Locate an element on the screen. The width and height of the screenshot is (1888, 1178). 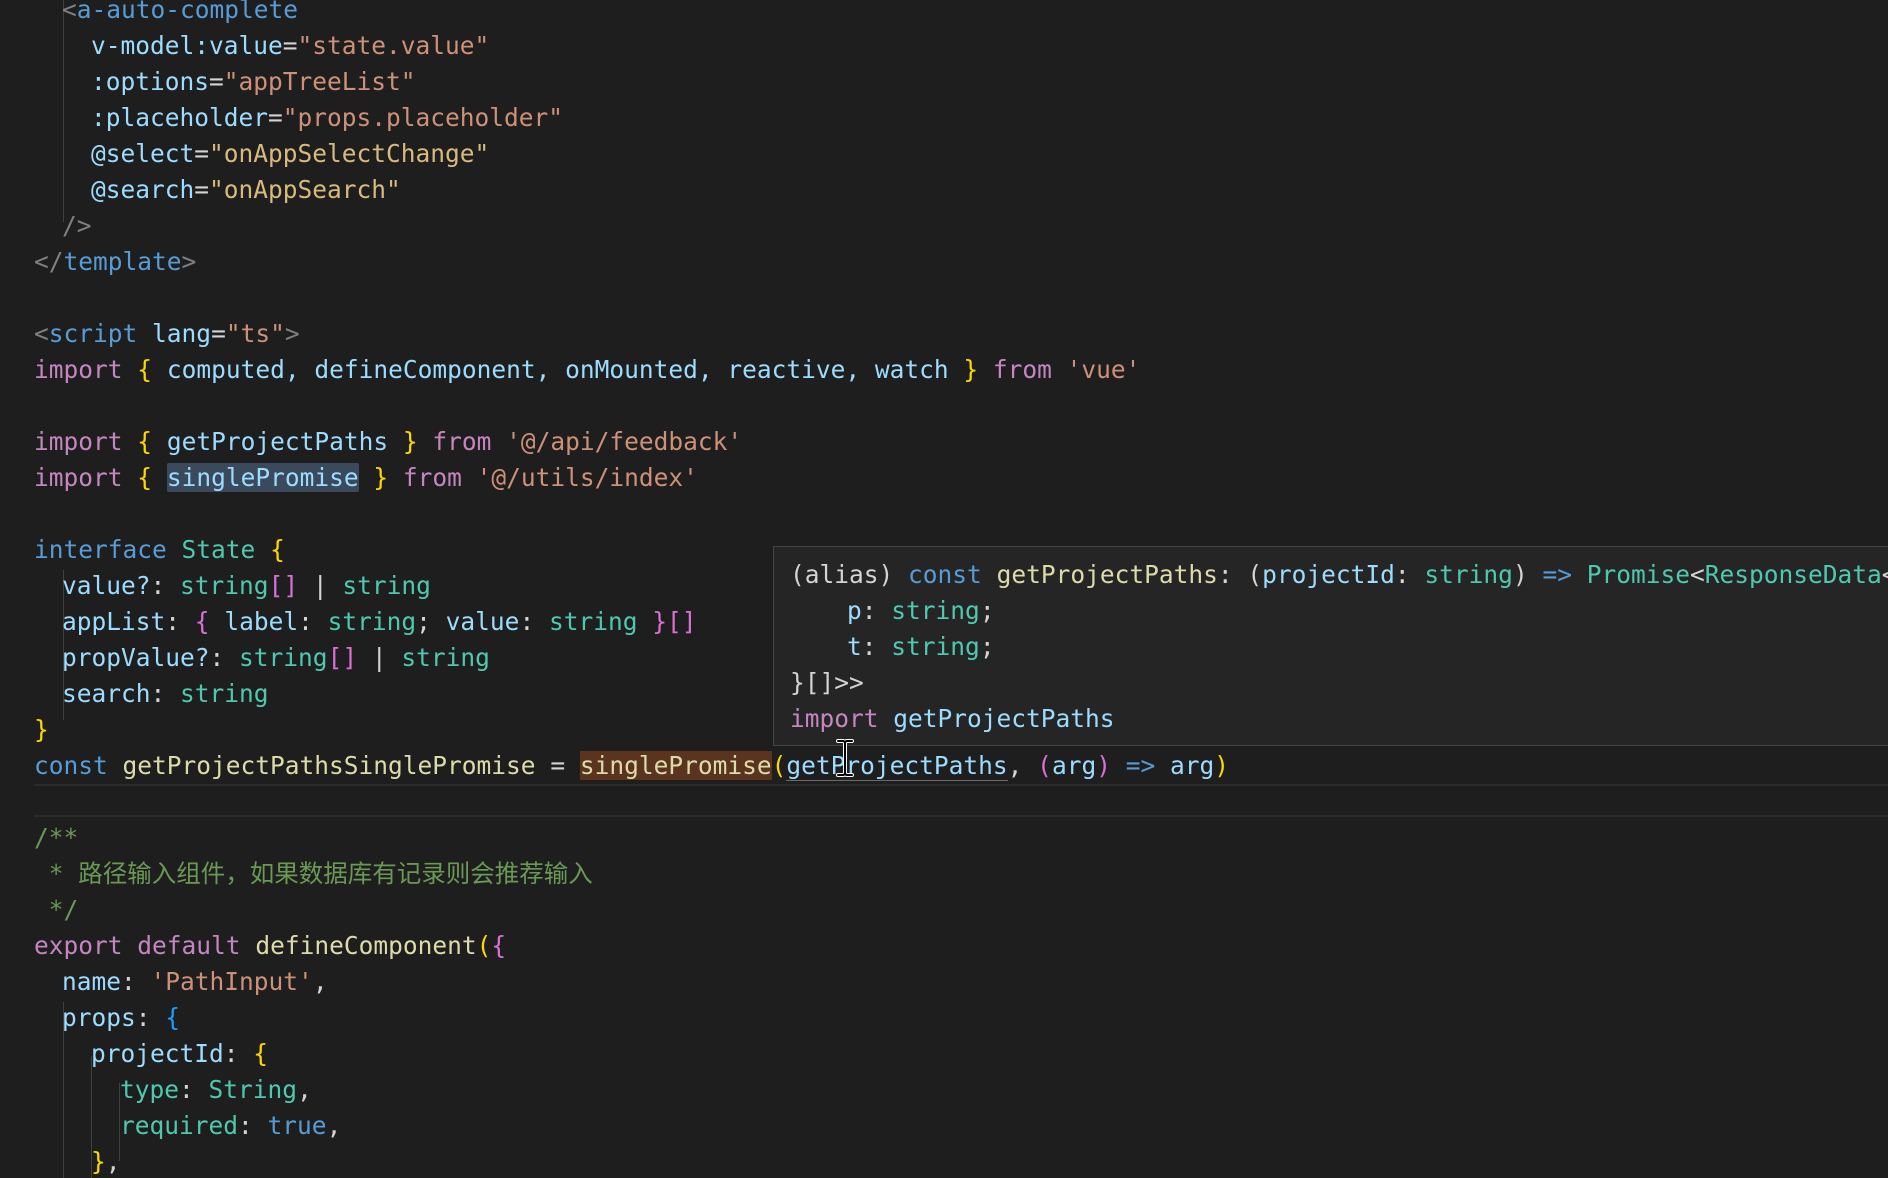
code-line: propValue?: string[] | string is located at coordinates (276, 658).